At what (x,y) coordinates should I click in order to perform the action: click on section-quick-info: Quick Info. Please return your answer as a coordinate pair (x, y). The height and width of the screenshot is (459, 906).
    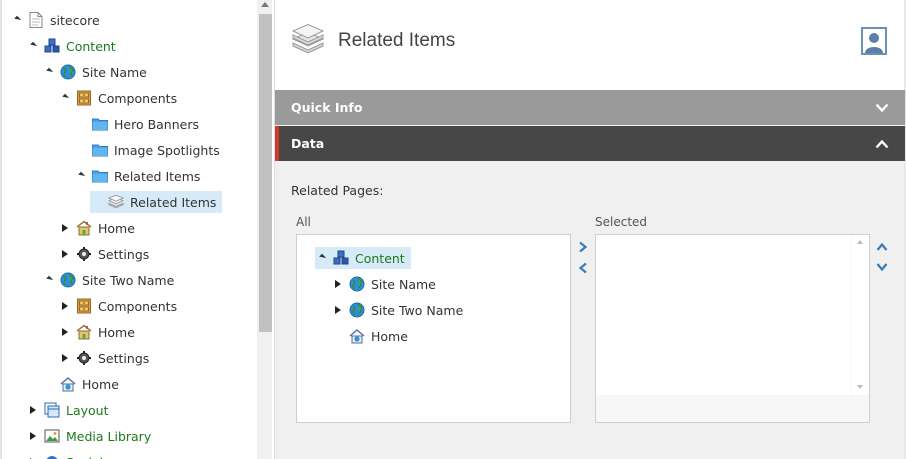
    Looking at the image, I should click on (590, 107).